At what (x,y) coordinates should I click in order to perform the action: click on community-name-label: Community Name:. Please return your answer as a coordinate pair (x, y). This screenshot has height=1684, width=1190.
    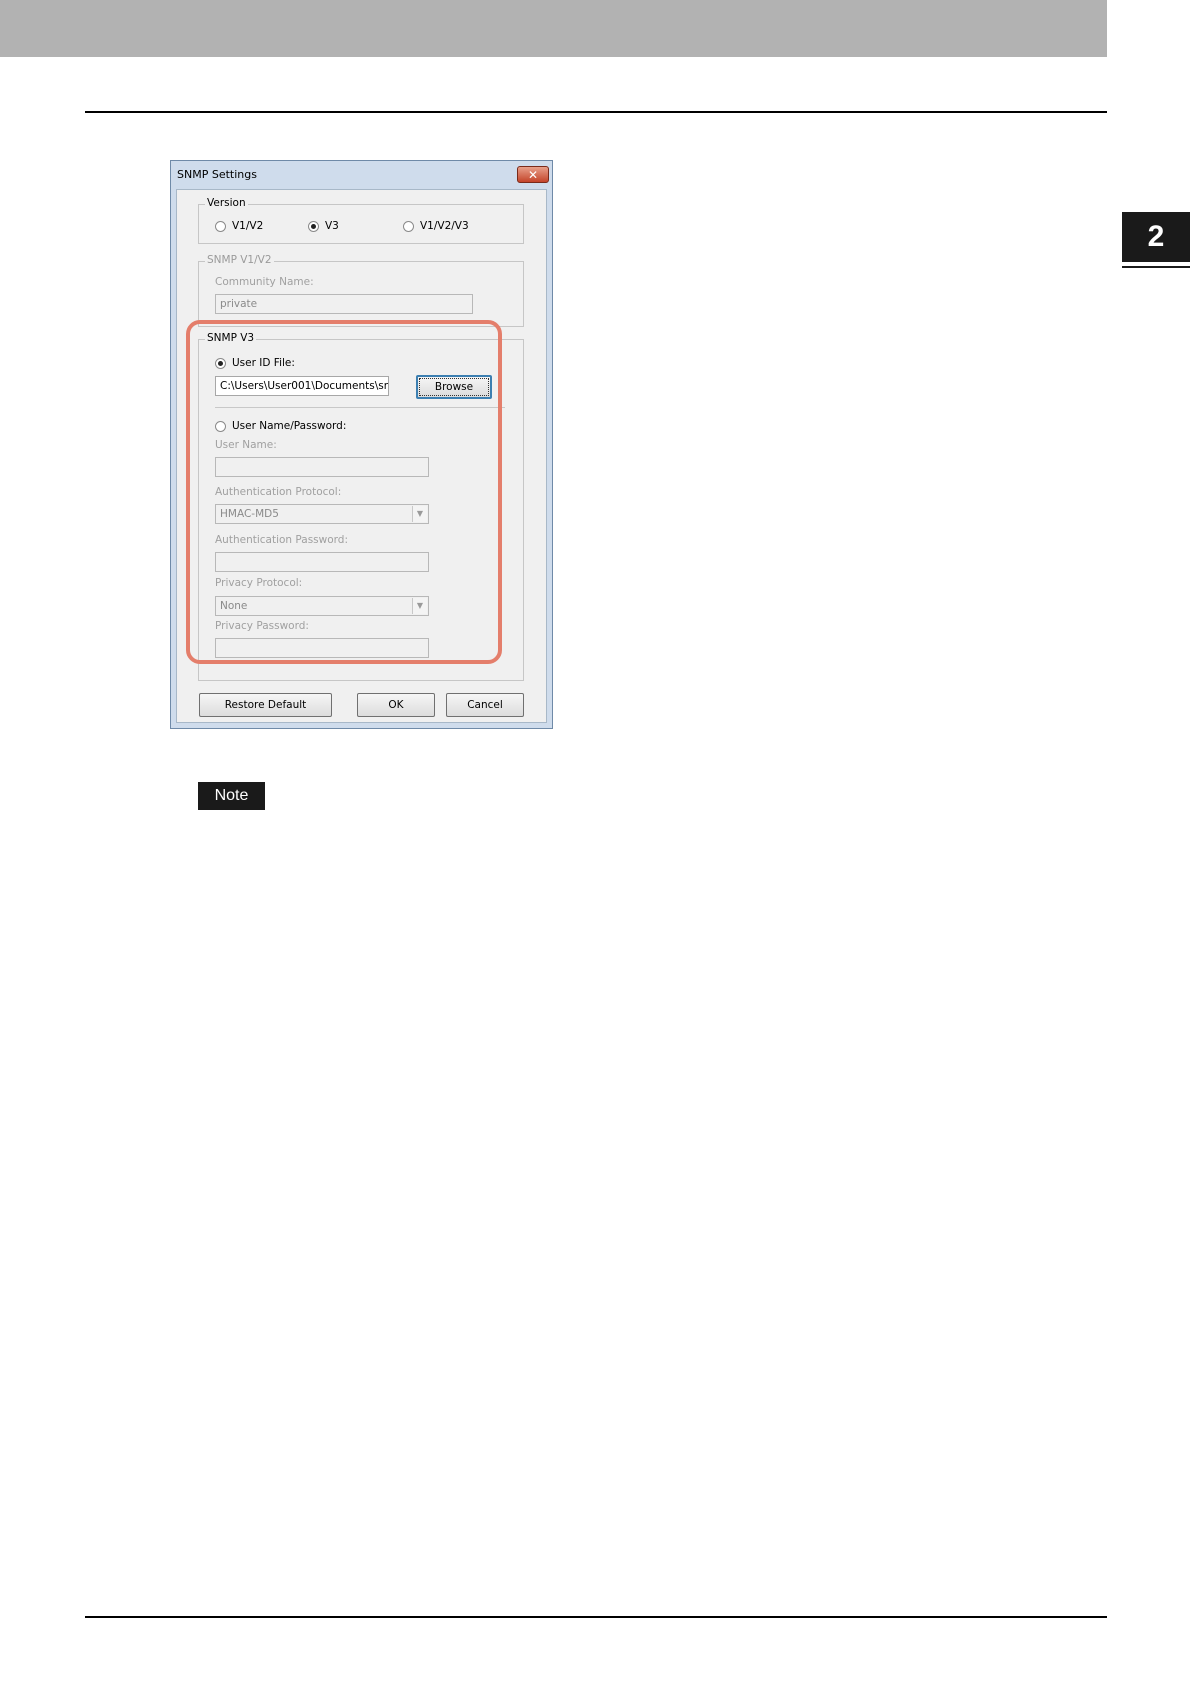
    Looking at the image, I should click on (264, 282).